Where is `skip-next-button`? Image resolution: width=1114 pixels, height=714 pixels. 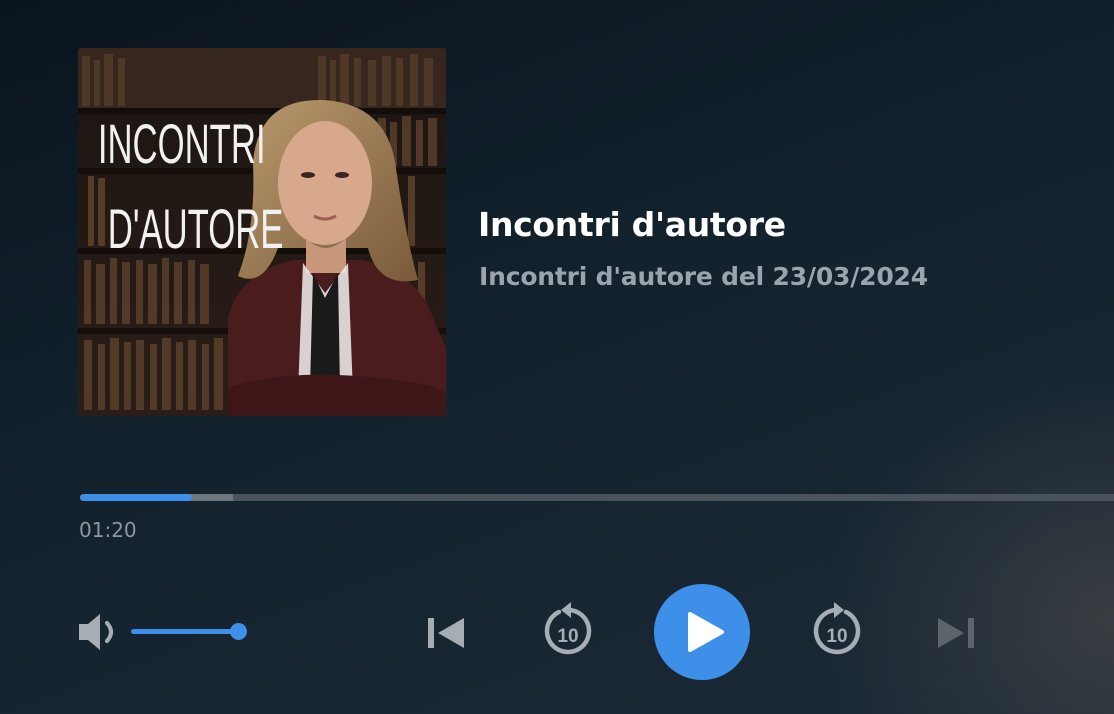 skip-next-button is located at coordinates (957, 633).